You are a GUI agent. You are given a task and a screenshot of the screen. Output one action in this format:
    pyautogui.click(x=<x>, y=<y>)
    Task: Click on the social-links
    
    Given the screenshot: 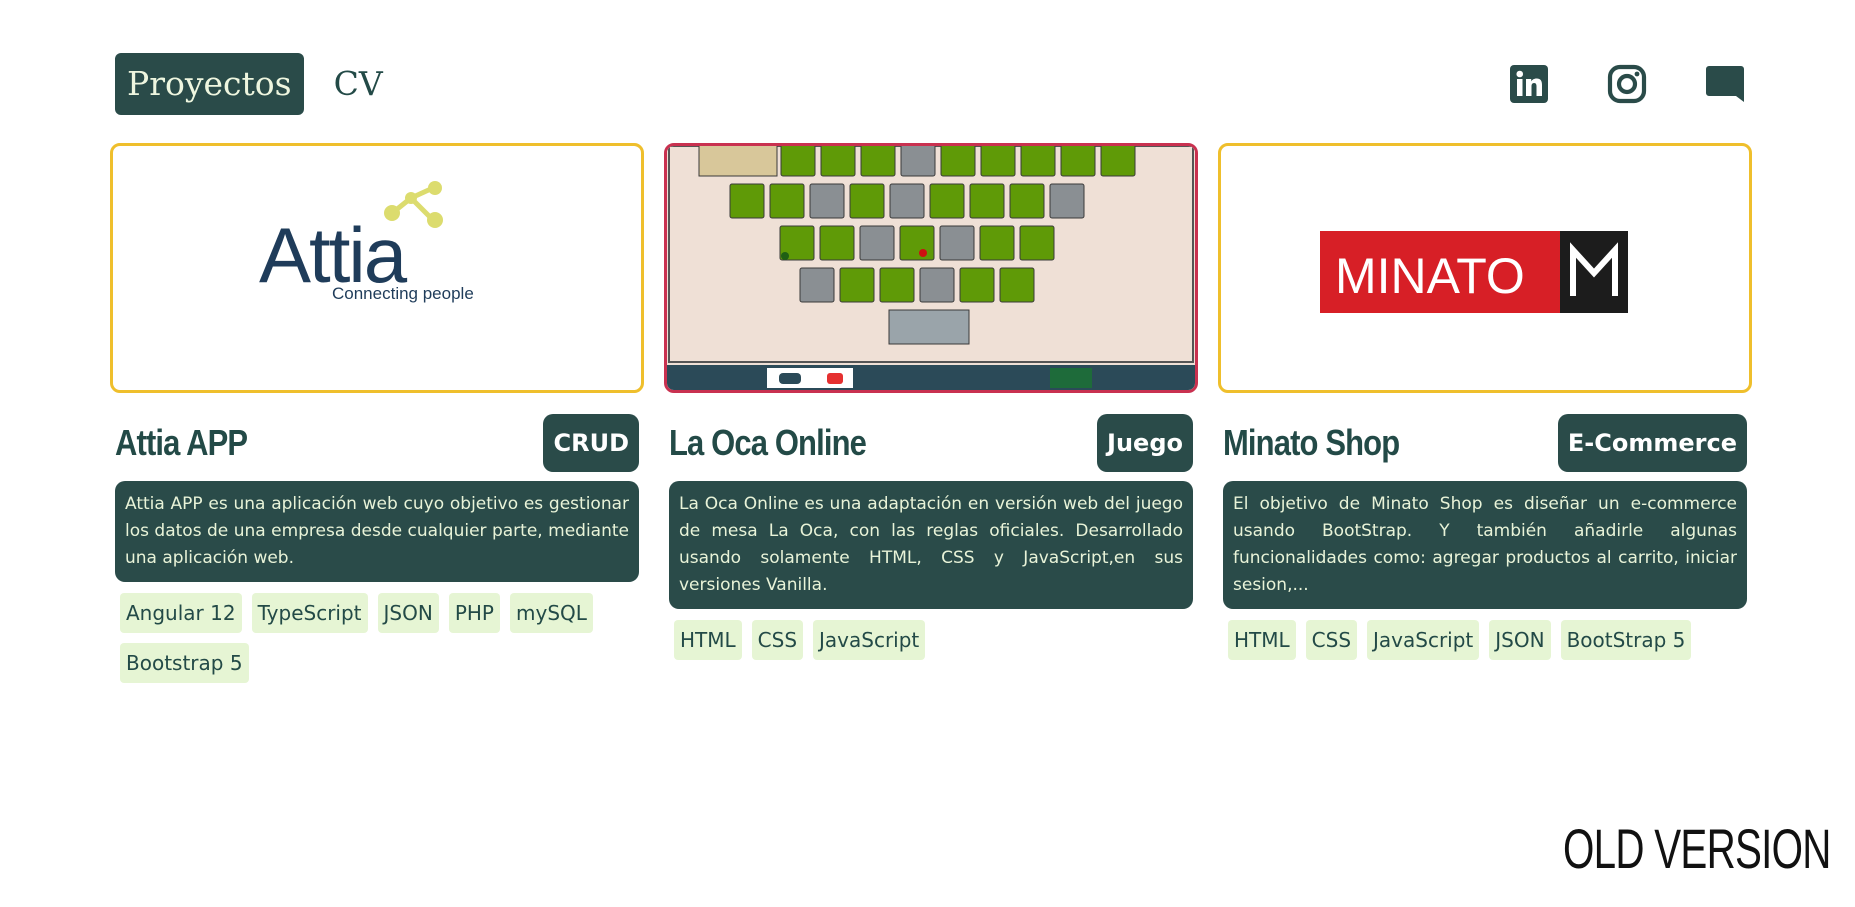 What is the action you would take?
    pyautogui.click(x=1627, y=84)
    